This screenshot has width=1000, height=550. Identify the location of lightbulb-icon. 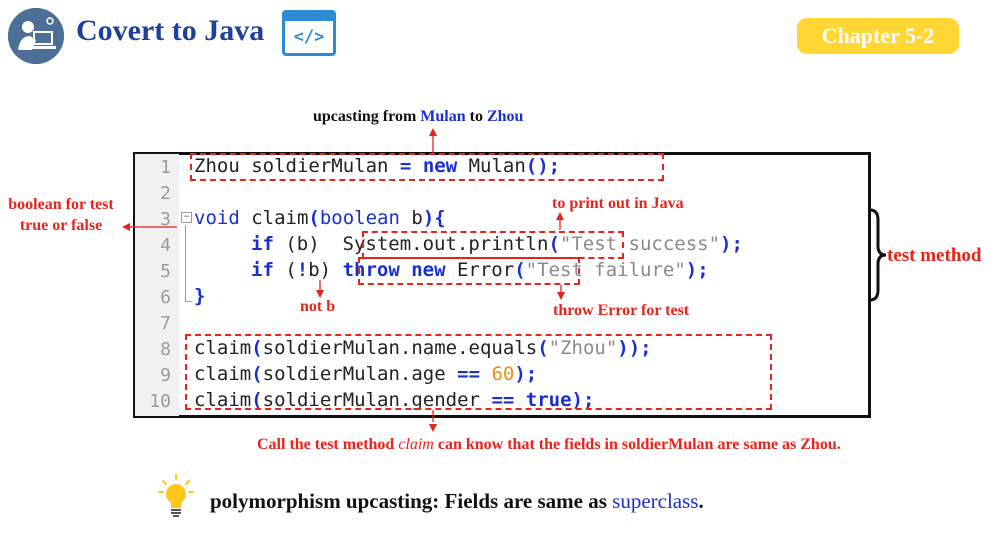
(176, 495).